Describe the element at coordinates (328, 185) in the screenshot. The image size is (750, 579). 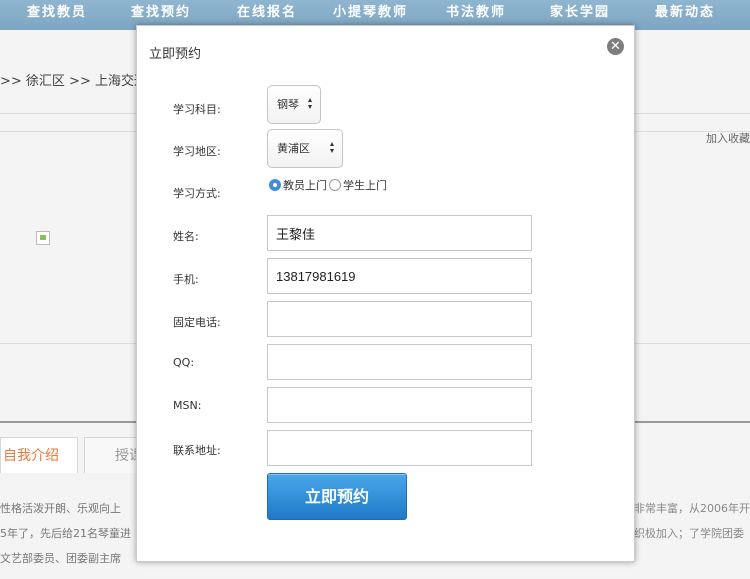
I see `mode-radio-group: 教员上门 学生上门` at that location.